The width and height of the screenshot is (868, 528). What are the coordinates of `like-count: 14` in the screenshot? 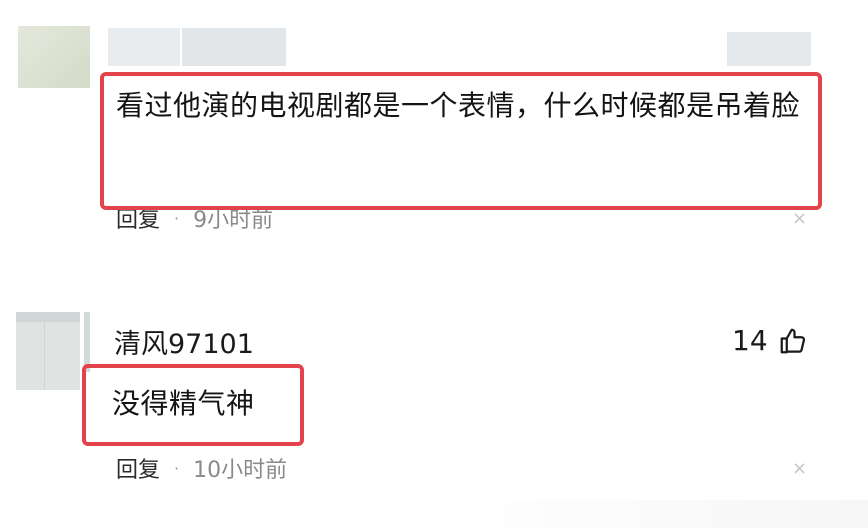 It's located at (750, 340).